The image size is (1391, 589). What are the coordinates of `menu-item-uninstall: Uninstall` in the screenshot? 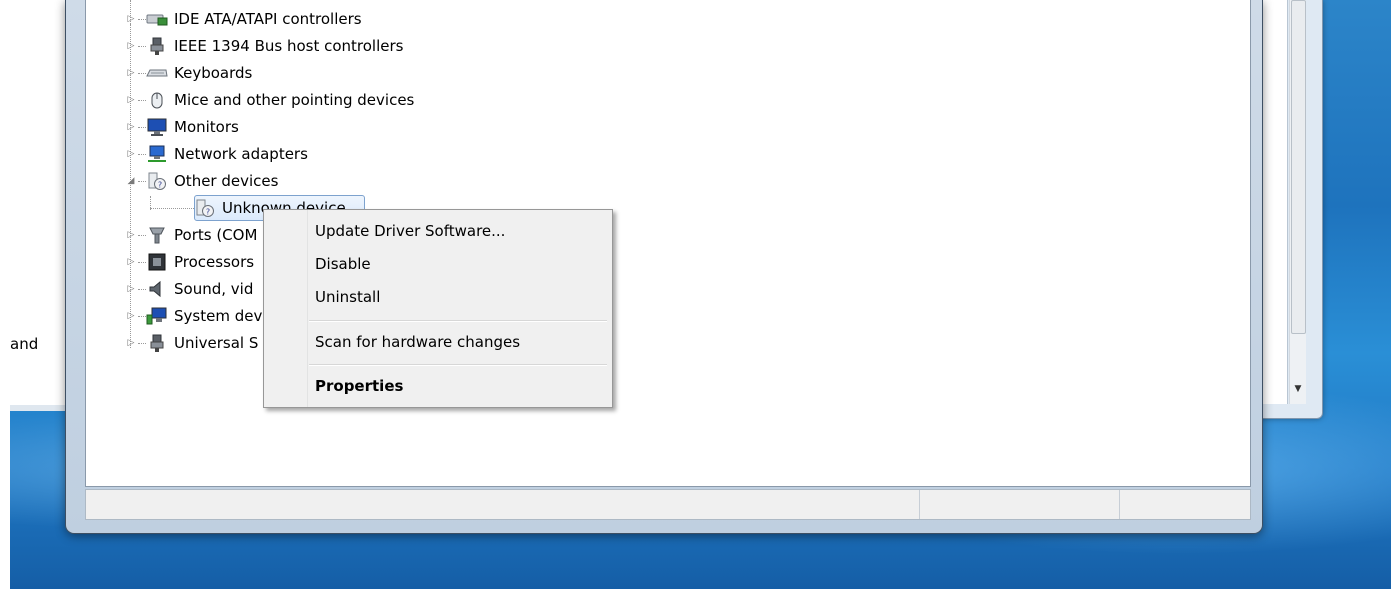 It's located at (347, 297).